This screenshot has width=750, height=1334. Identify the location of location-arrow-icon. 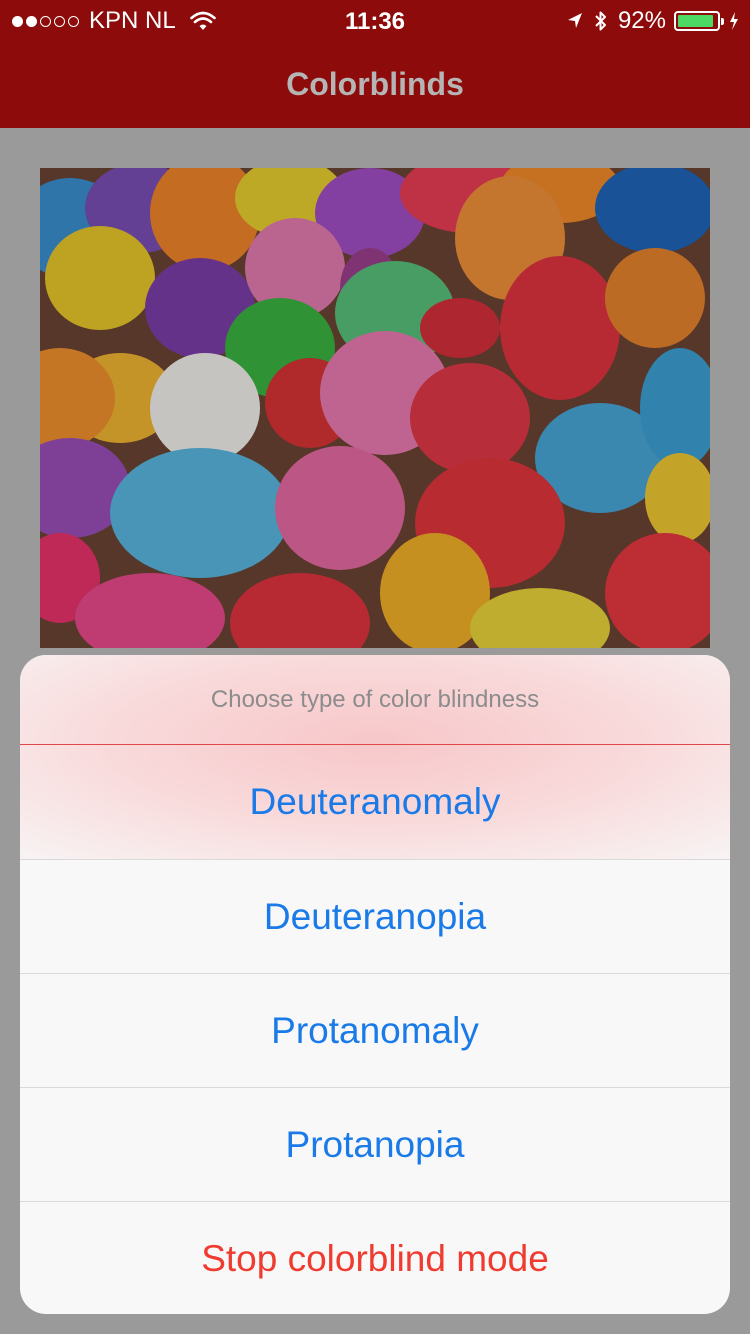
(574, 20).